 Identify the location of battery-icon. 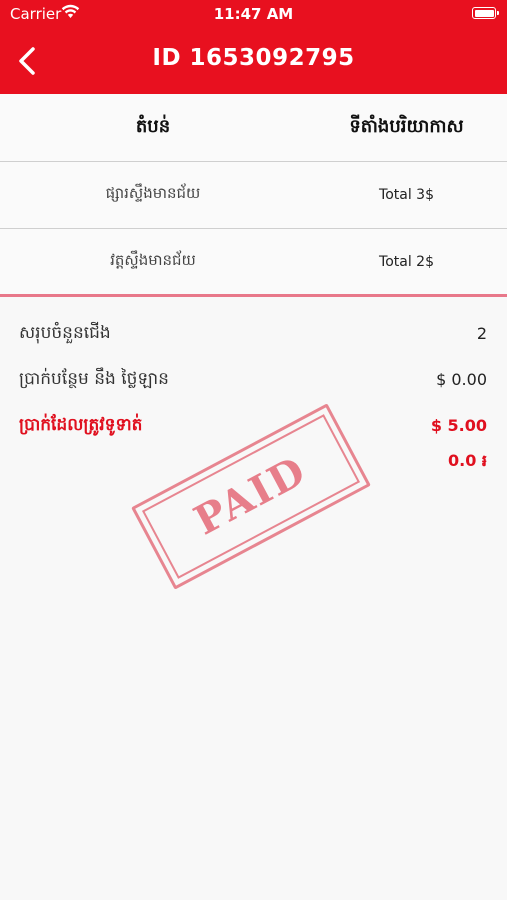
(485, 13).